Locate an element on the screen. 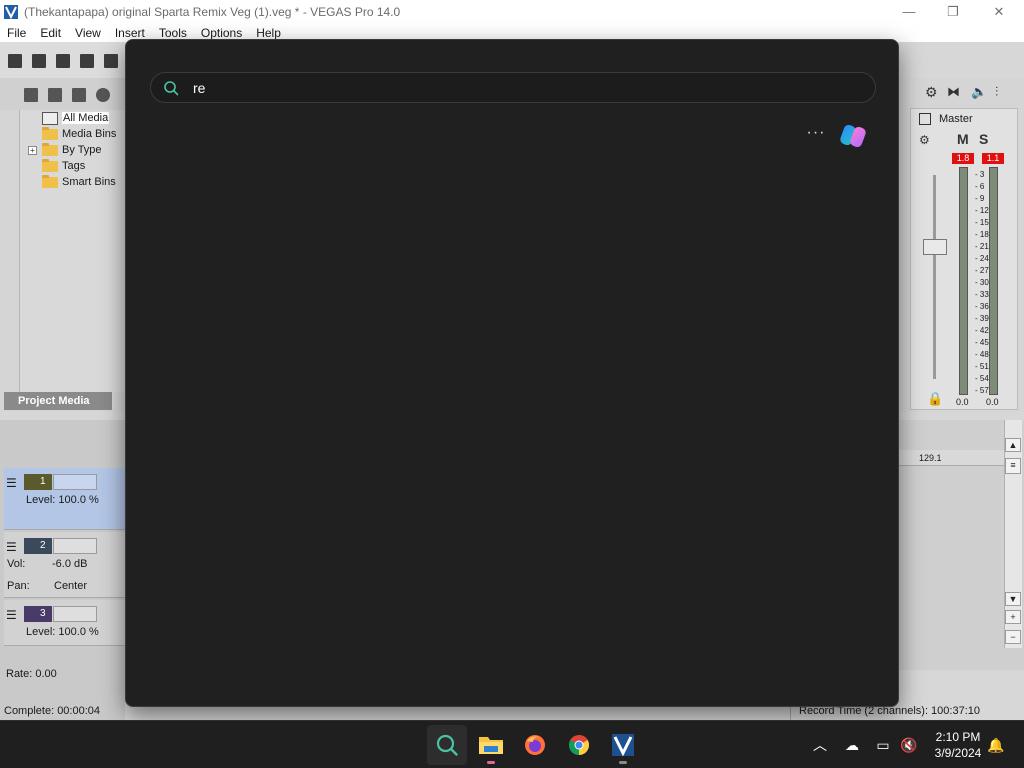 This screenshot has width=1024, height=768. network-icon: ▭ is located at coordinates (883, 745).